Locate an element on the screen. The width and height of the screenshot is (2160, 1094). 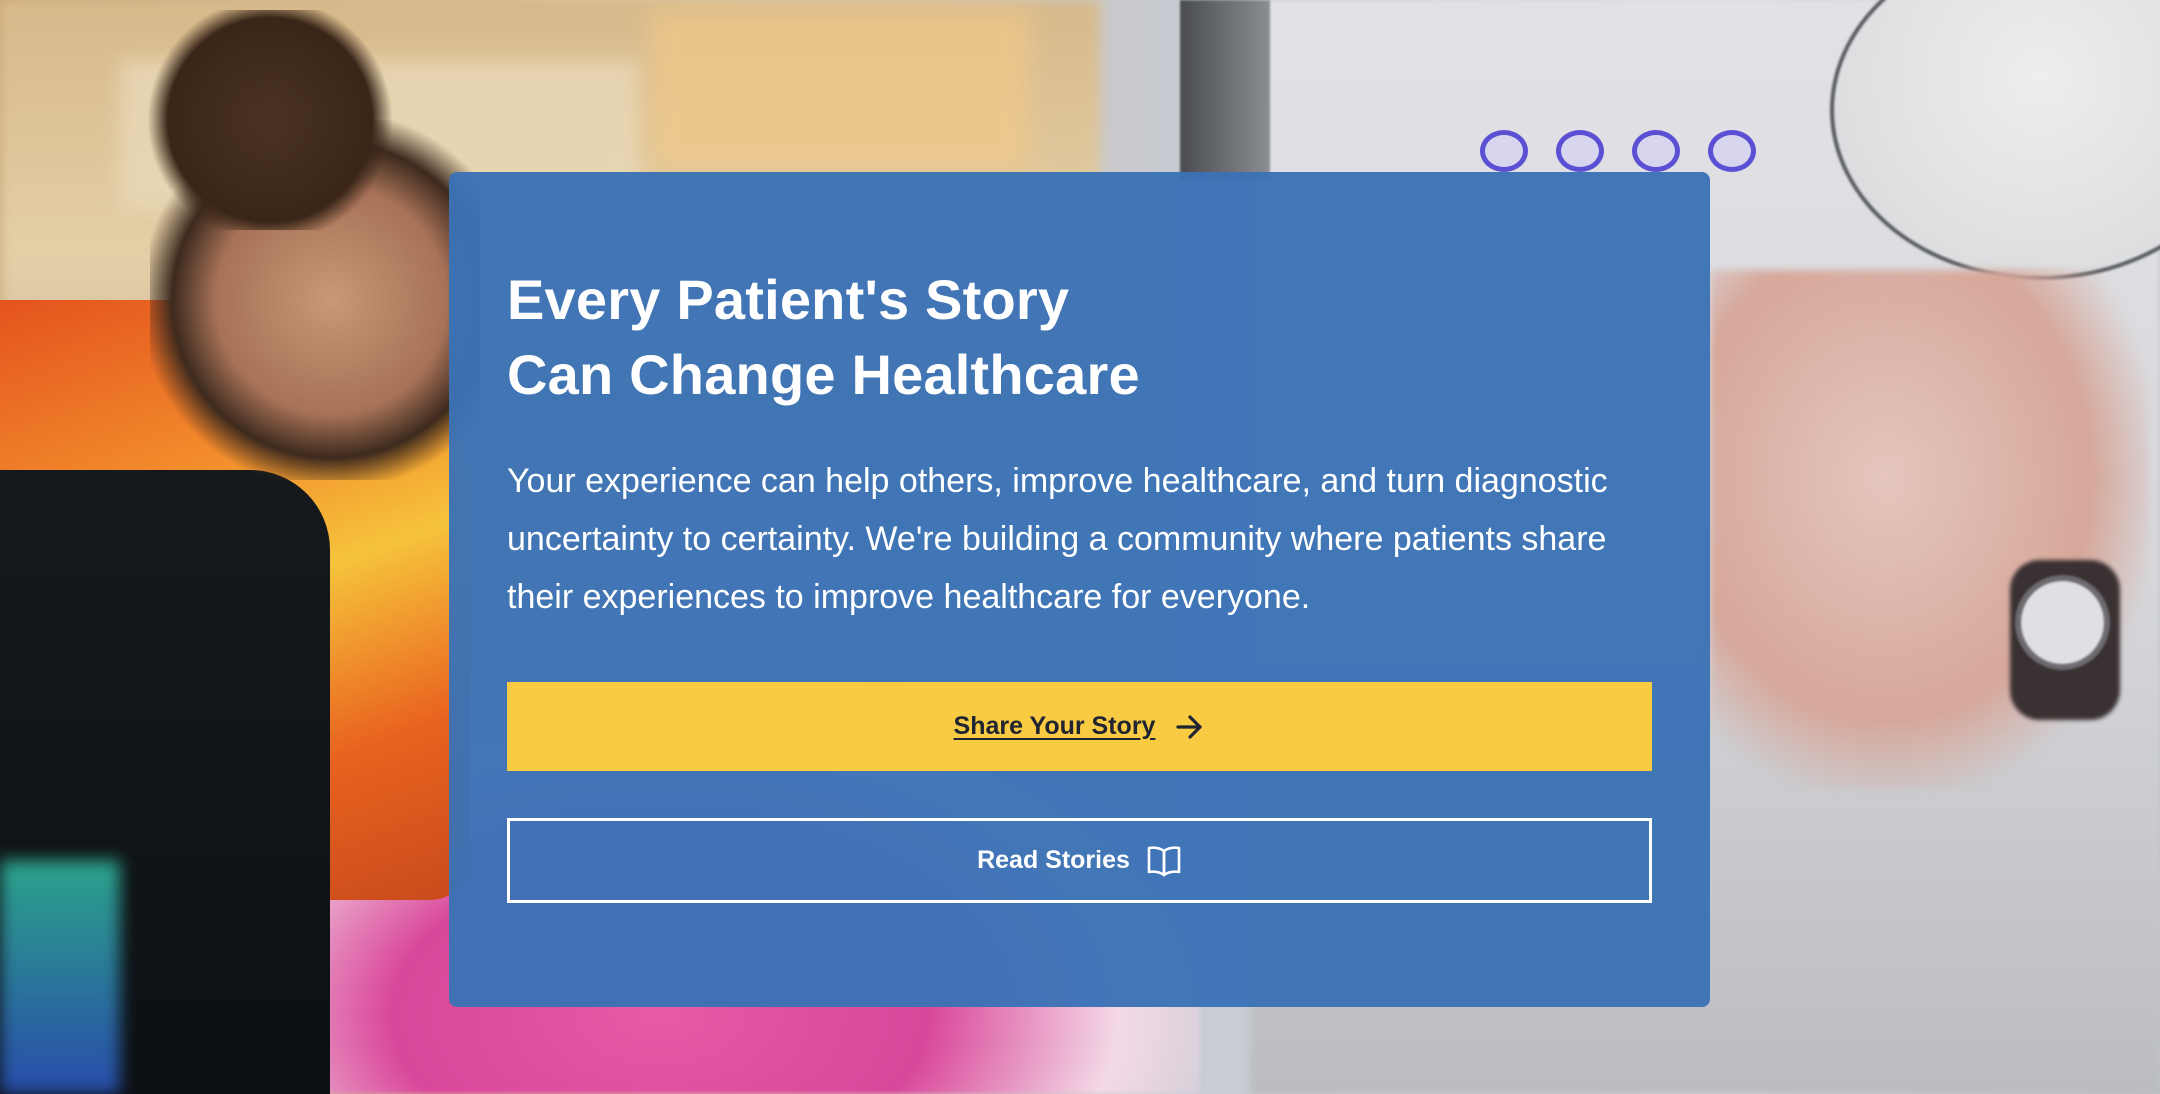
share-your-story-button: Share Your Story is located at coordinates (1079, 726).